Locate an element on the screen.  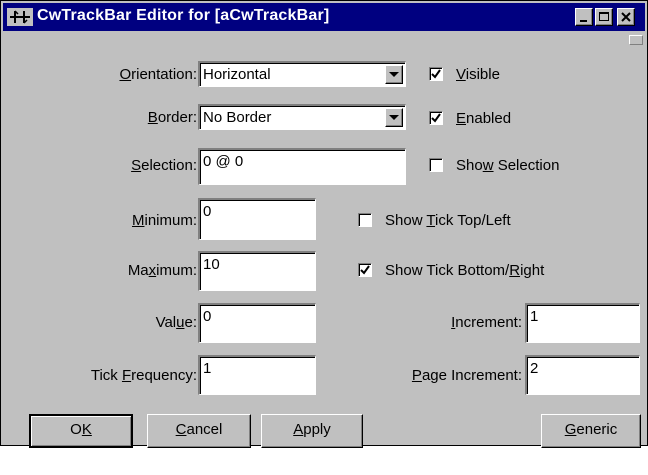
orientation-label: Orientation: is located at coordinates (158, 74).